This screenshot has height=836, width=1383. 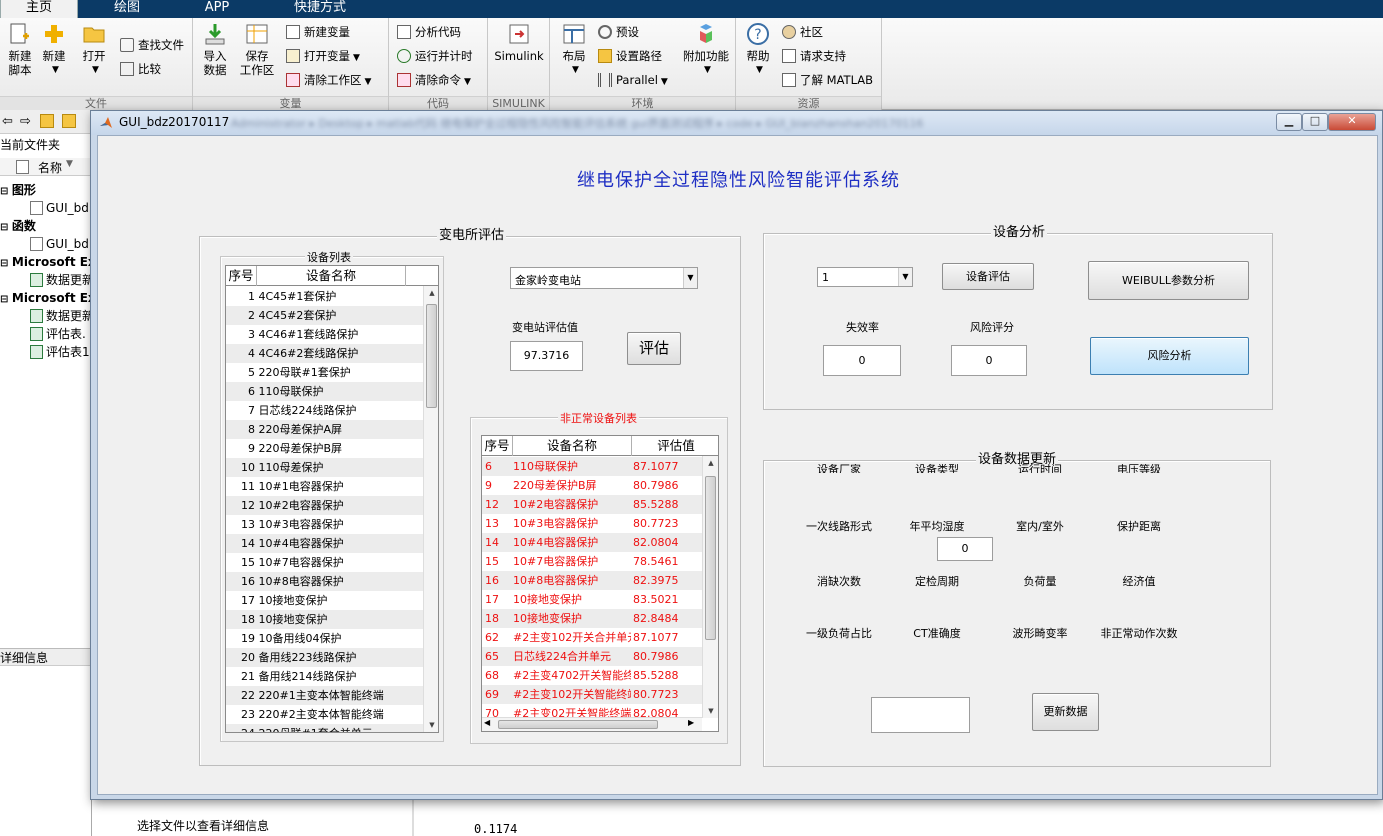 What do you see at coordinates (324, 505) in the screenshot?
I see `table-row: 12 10#2电容器保护` at bounding box center [324, 505].